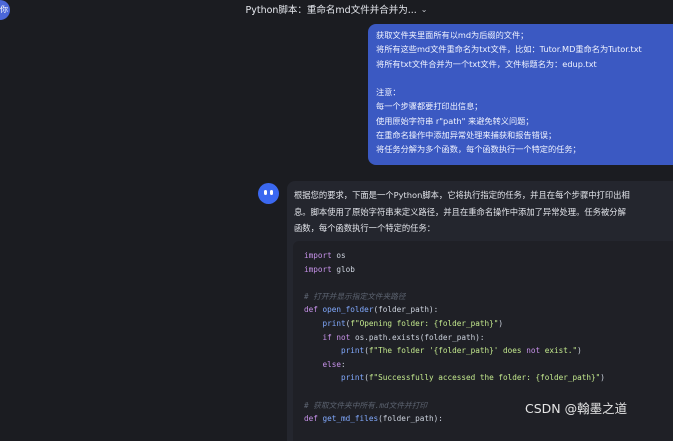 This screenshot has height=441, width=673. I want to click on chevron-down-icon: ⌄, so click(424, 9).